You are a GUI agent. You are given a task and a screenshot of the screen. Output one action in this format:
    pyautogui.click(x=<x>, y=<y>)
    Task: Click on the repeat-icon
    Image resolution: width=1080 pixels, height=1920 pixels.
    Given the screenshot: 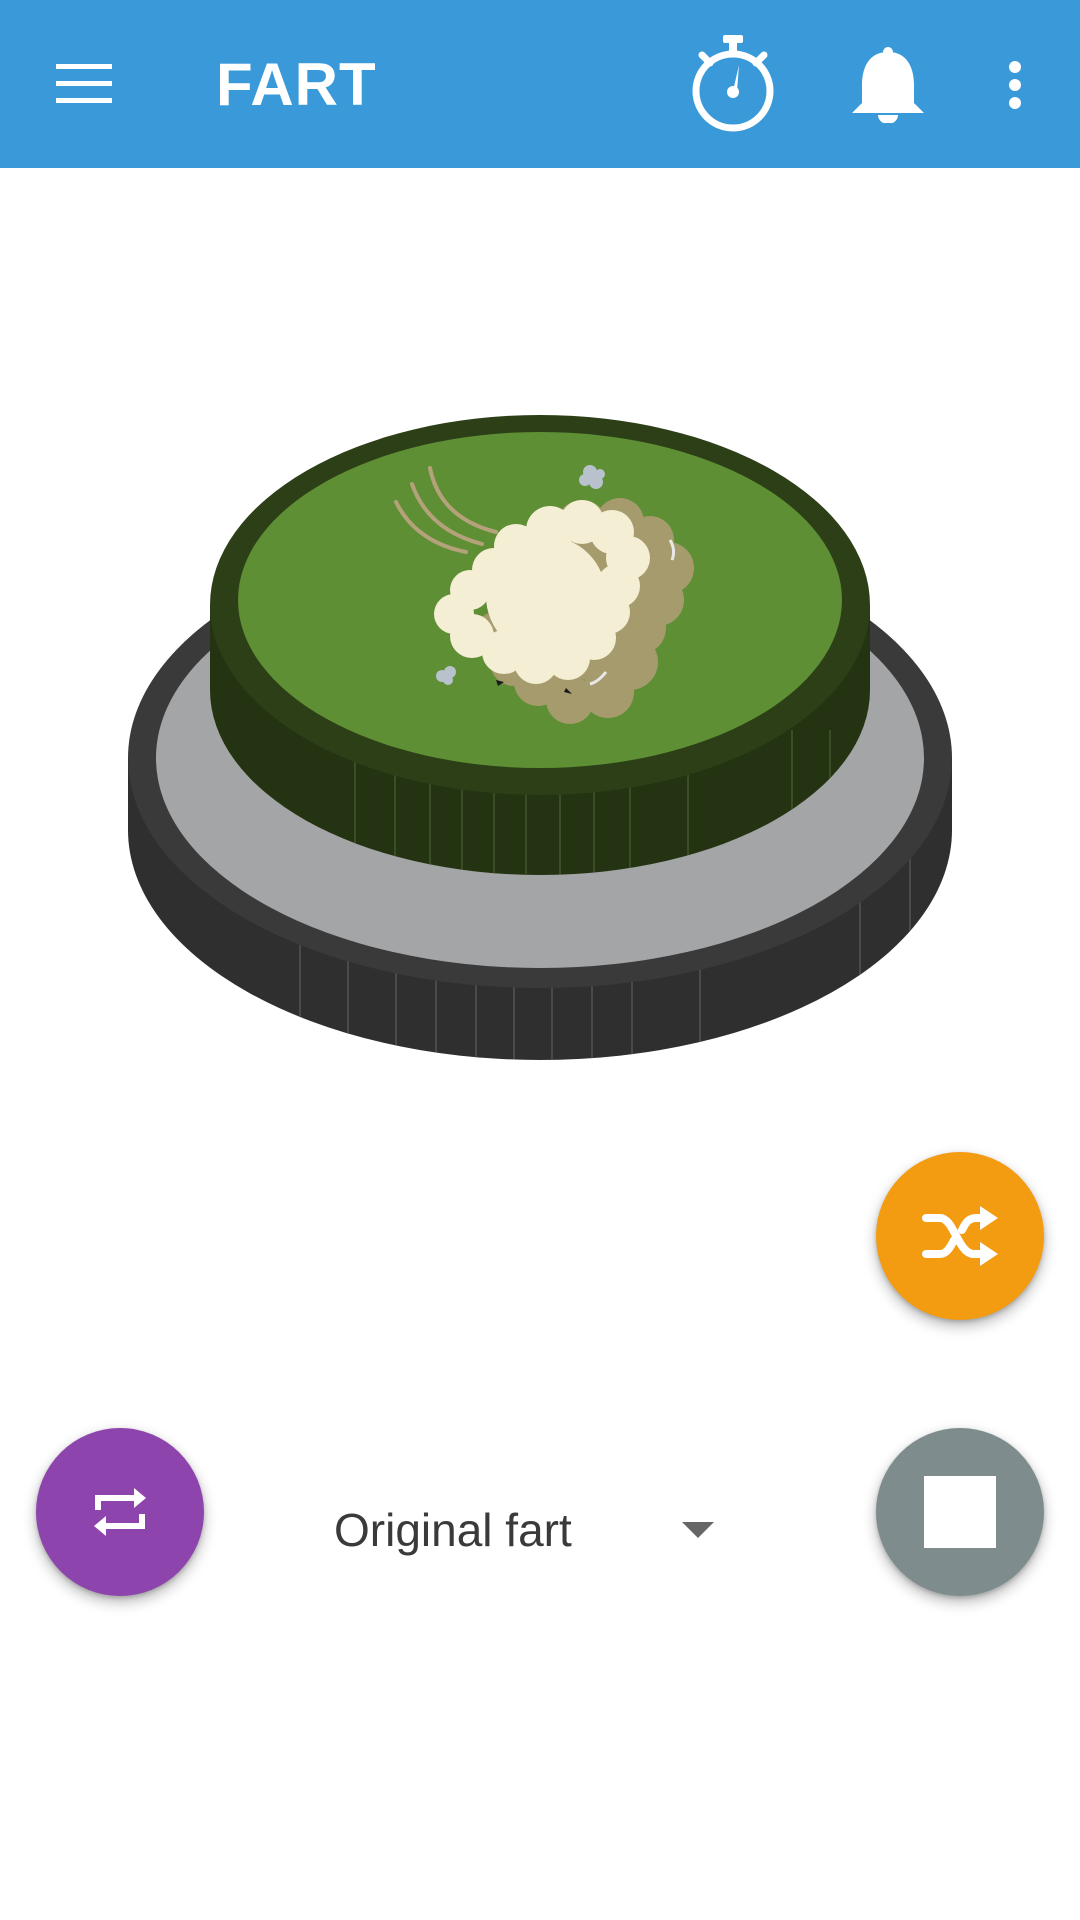 What is the action you would take?
    pyautogui.click(x=120, y=1512)
    